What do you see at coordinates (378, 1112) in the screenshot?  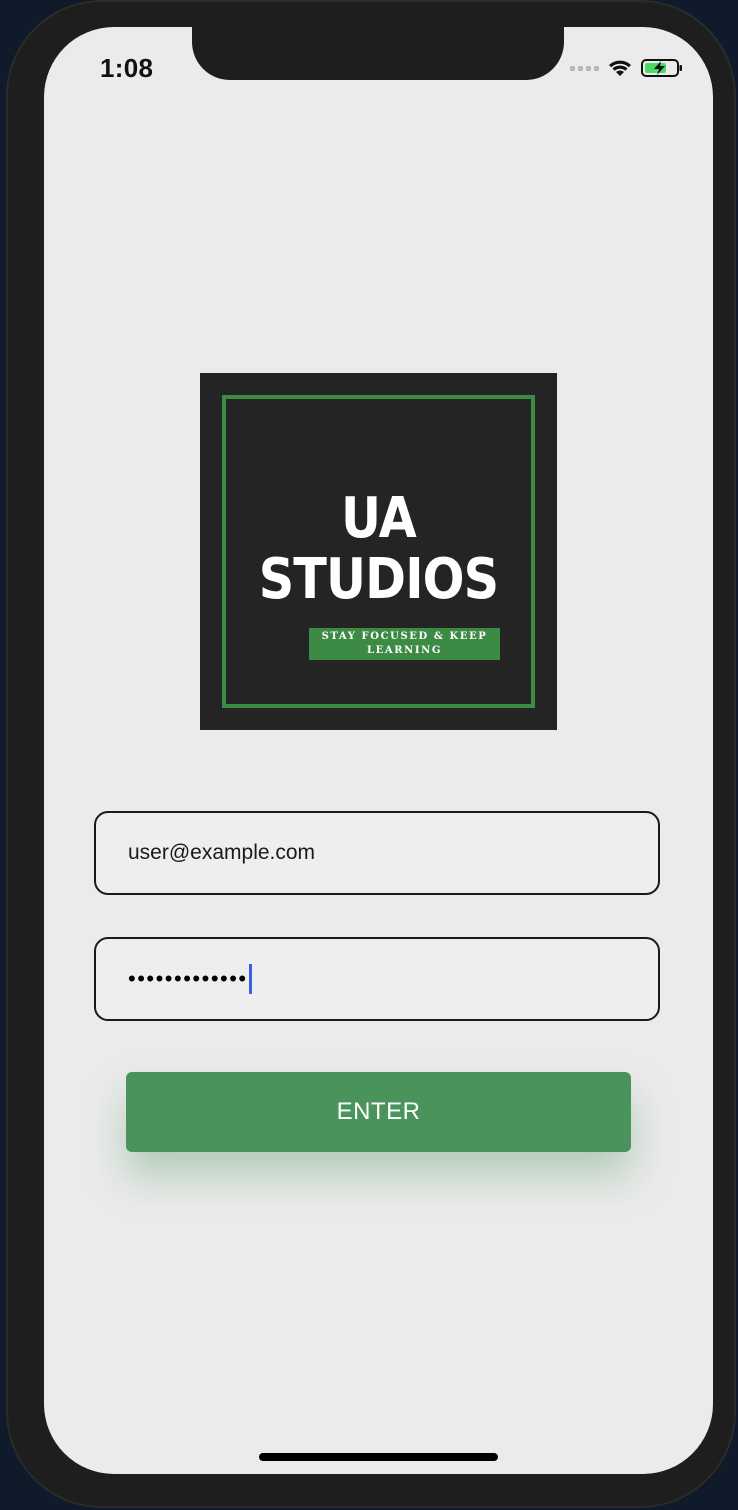 I see `enter-button: ENTER` at bounding box center [378, 1112].